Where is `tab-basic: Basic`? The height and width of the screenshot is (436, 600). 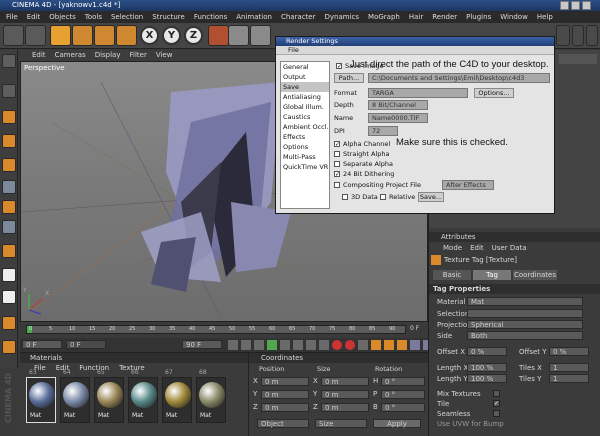
tab-basic: Basic is located at coordinates (452, 275).